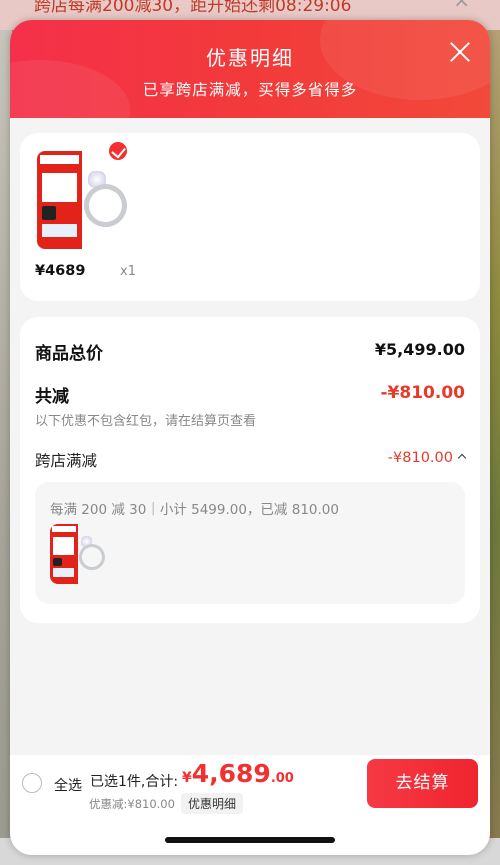 The image size is (500, 865). Describe the element at coordinates (193, 8) in the screenshot. I see `background-banner-text: 跨店每满200减30，距开始还剩08:29:06` at that location.